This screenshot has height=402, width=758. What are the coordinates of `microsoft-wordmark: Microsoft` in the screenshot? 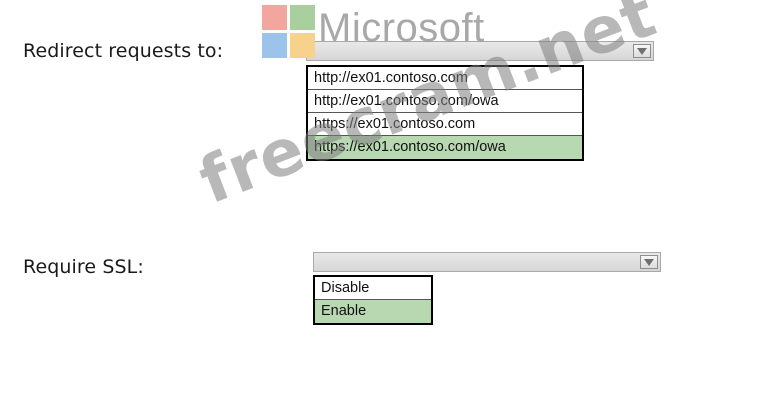 It's located at (401, 28).